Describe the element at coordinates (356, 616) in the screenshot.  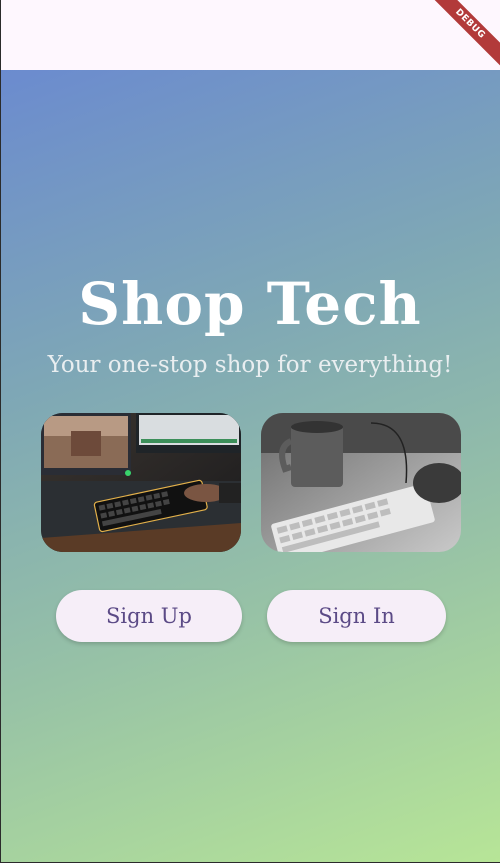
I see `sign-in-button: Sign In` at that location.